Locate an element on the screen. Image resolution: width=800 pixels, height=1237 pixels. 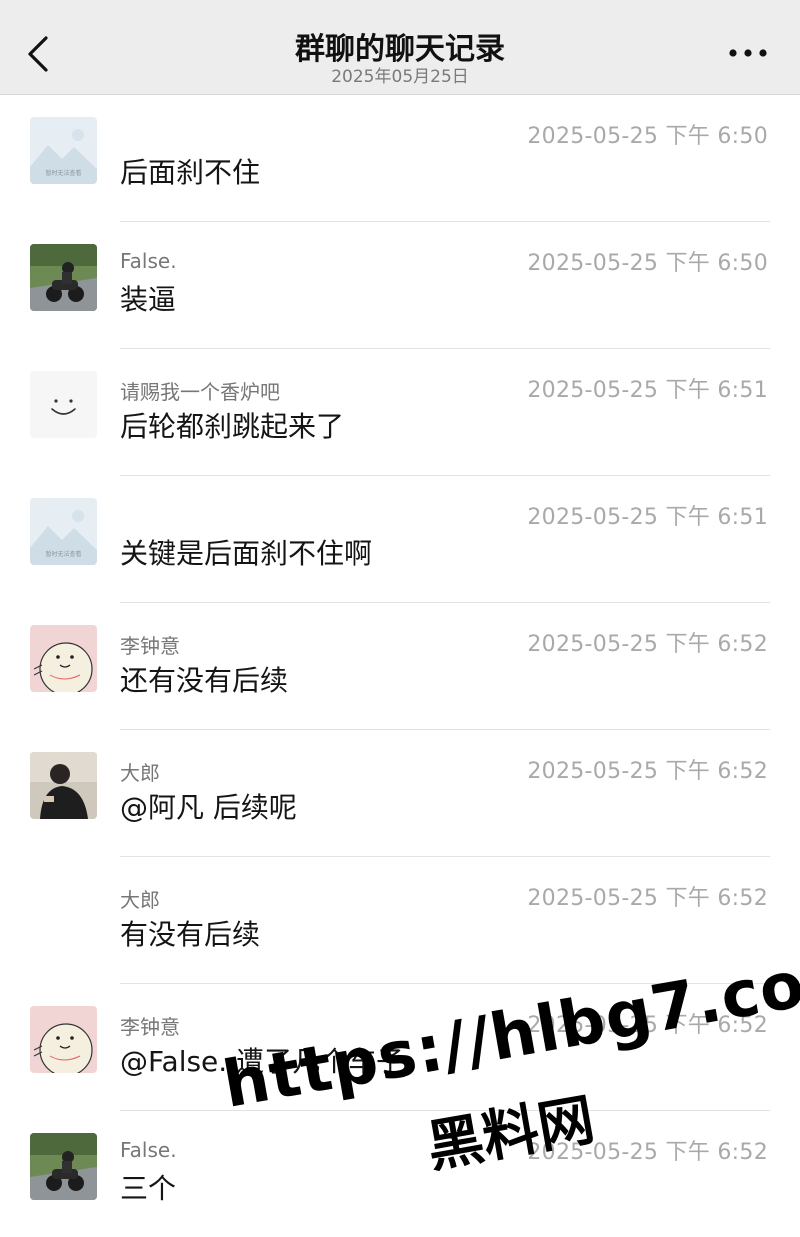
message-sender: 请赐我一个香炉吧 is located at coordinates (200, 392).